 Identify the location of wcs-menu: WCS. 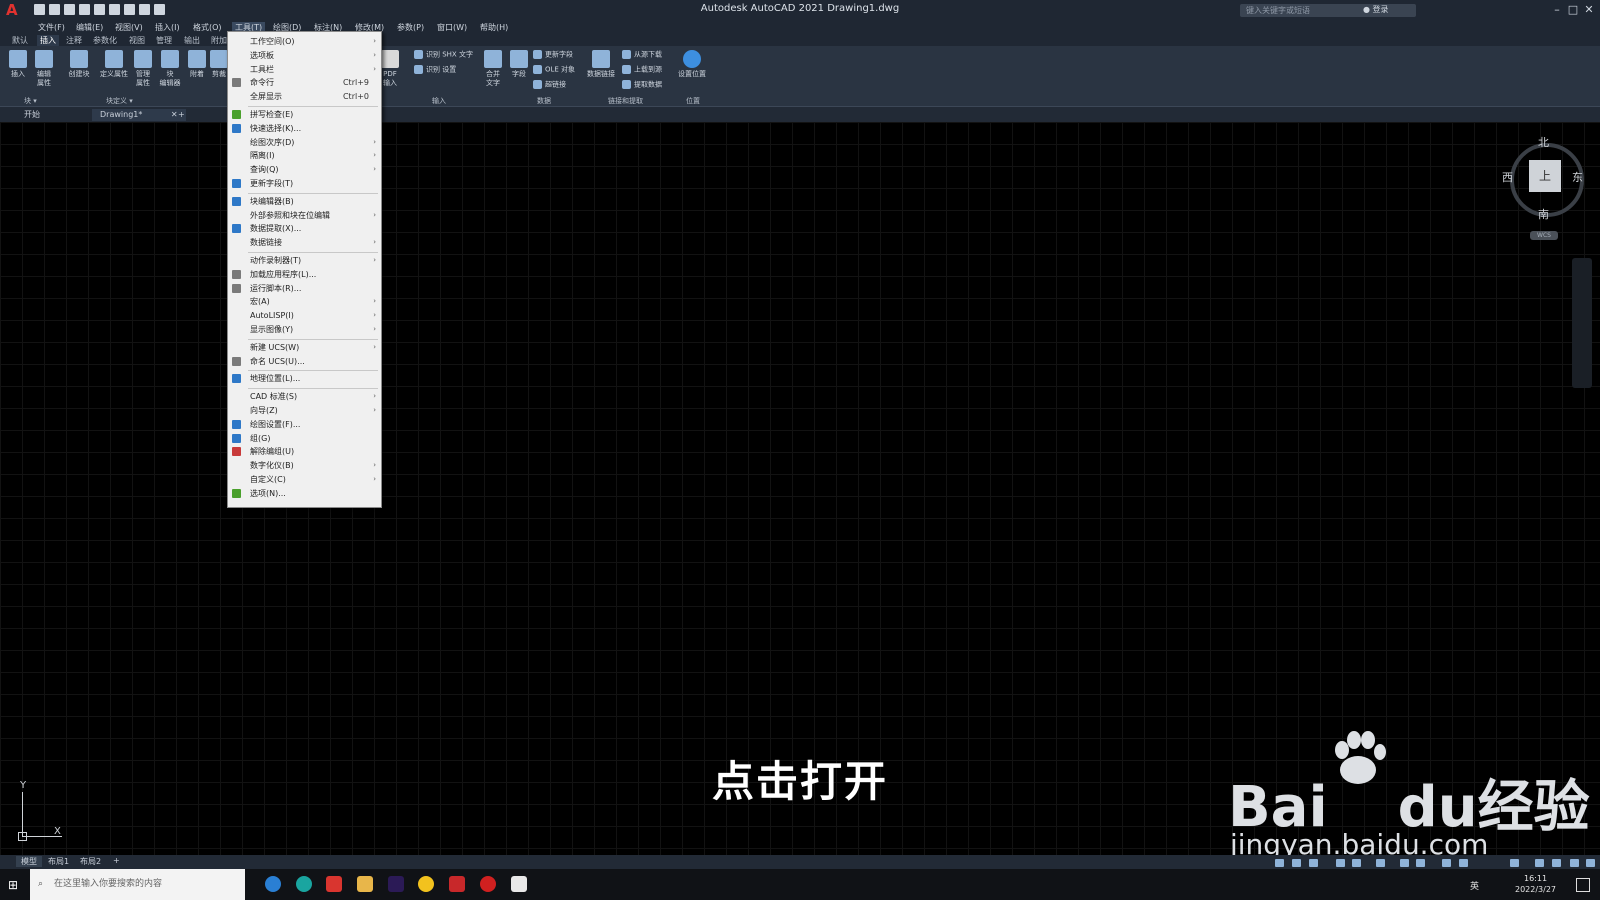
(1544, 235).